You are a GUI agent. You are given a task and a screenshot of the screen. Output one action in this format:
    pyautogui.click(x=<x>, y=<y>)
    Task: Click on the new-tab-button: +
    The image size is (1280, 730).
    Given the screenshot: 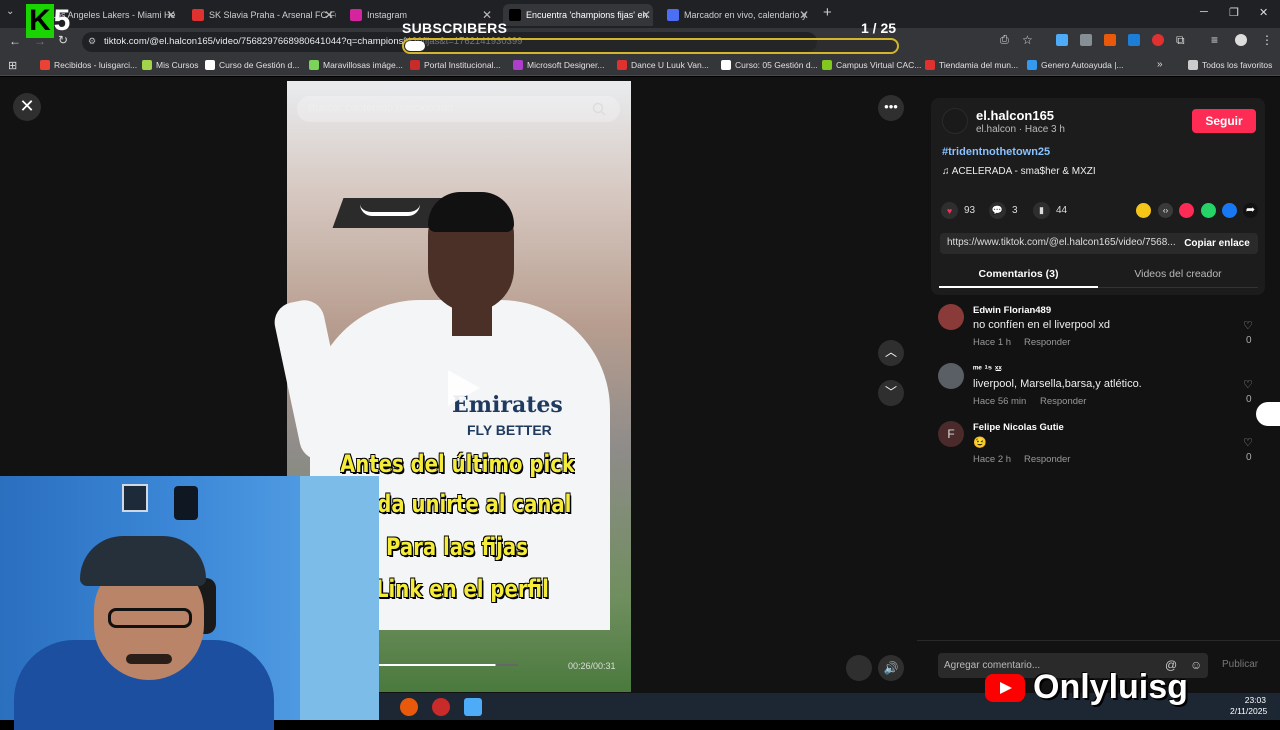 What is the action you would take?
    pyautogui.click(x=827, y=12)
    